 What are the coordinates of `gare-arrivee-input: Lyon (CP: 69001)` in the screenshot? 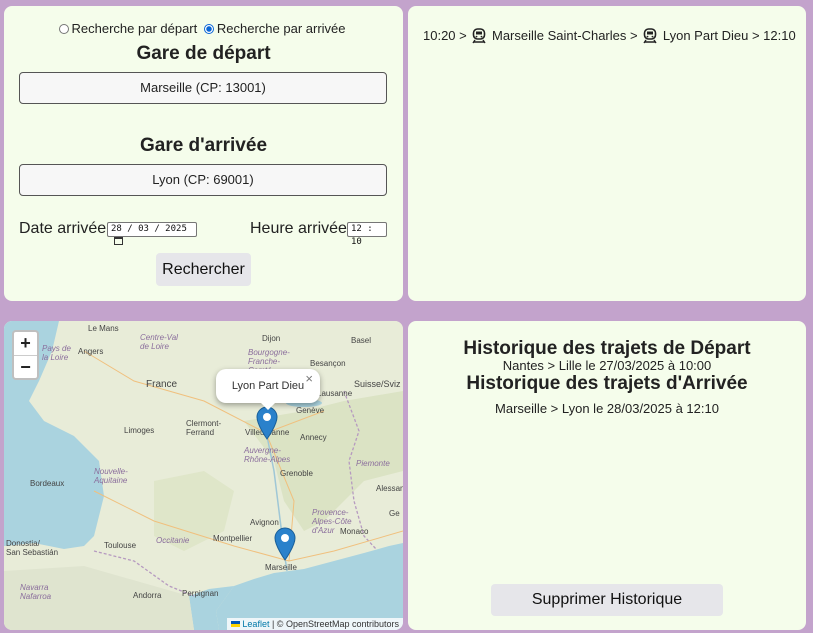 It's located at (203, 180).